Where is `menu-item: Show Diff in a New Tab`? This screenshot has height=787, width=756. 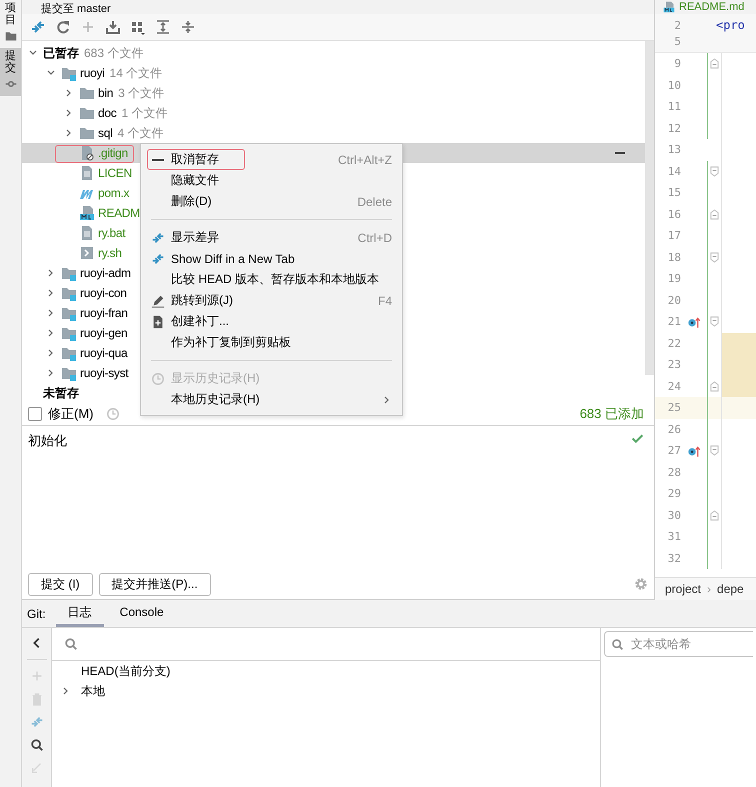
menu-item: Show Diff in a New Tab is located at coordinates (271, 258).